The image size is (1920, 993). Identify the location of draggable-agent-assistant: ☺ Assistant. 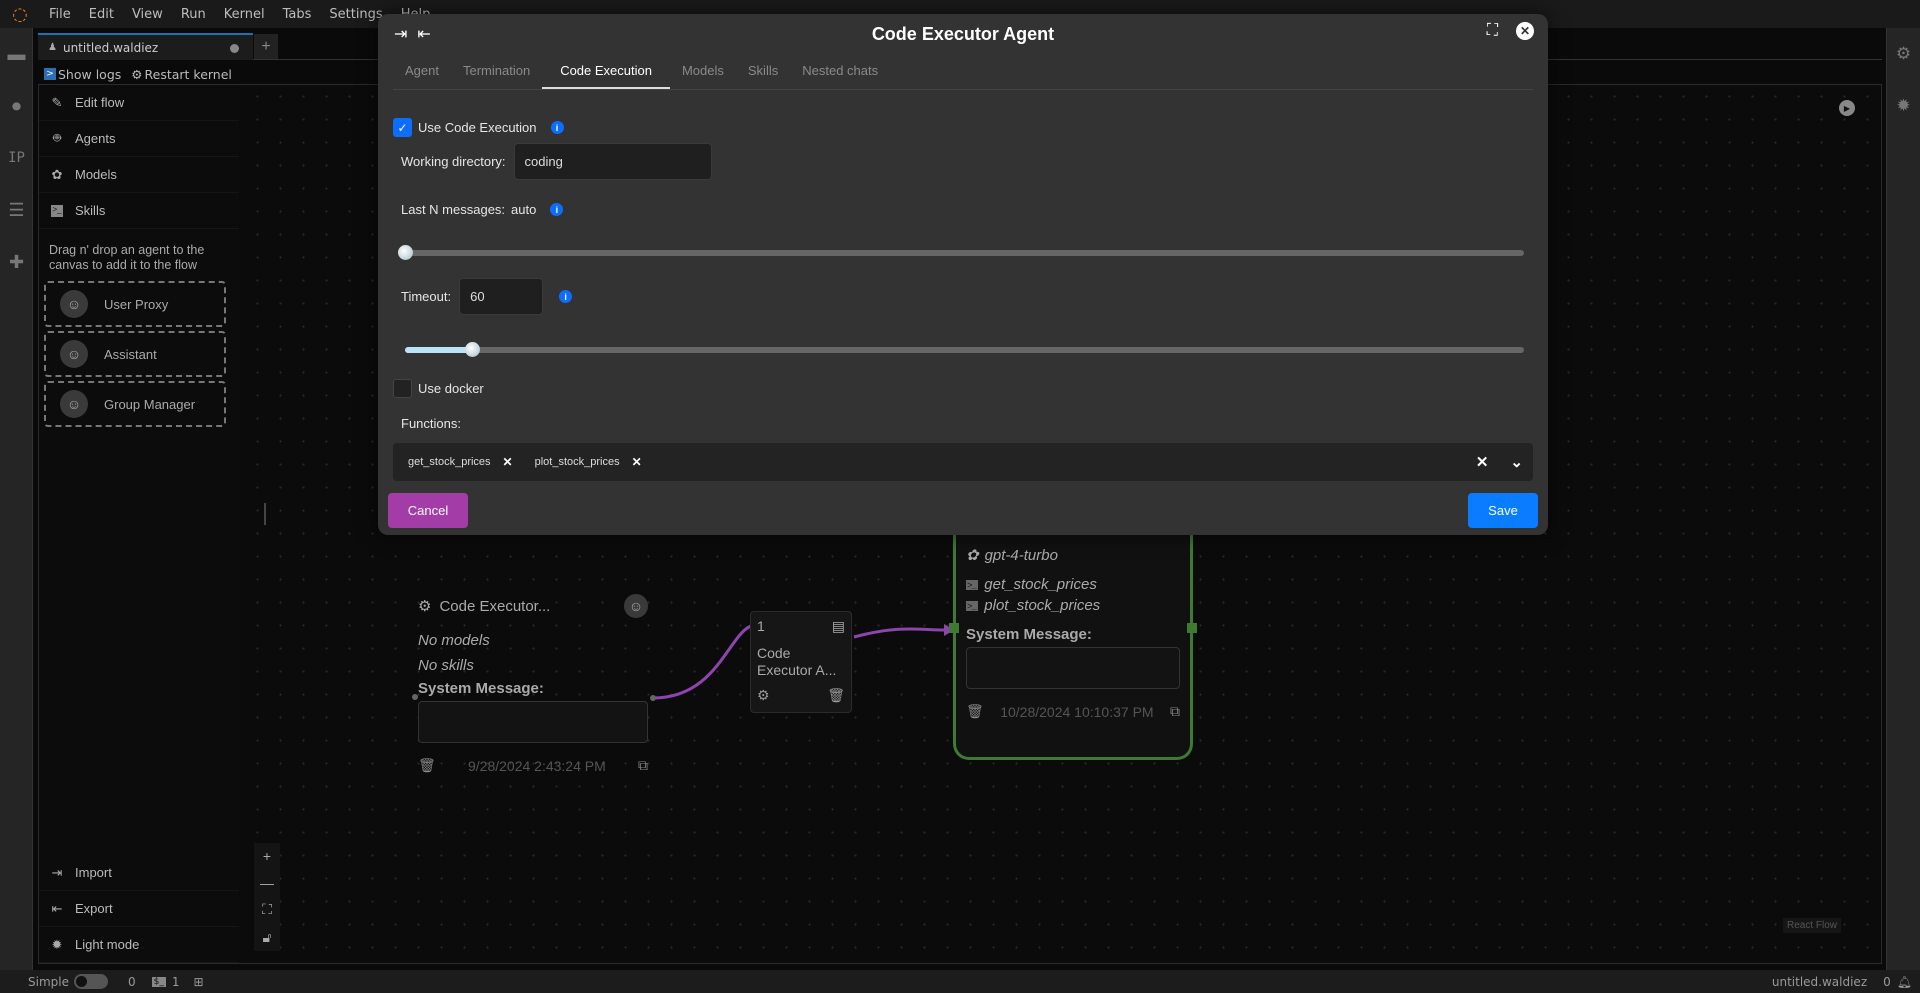
(135, 354).